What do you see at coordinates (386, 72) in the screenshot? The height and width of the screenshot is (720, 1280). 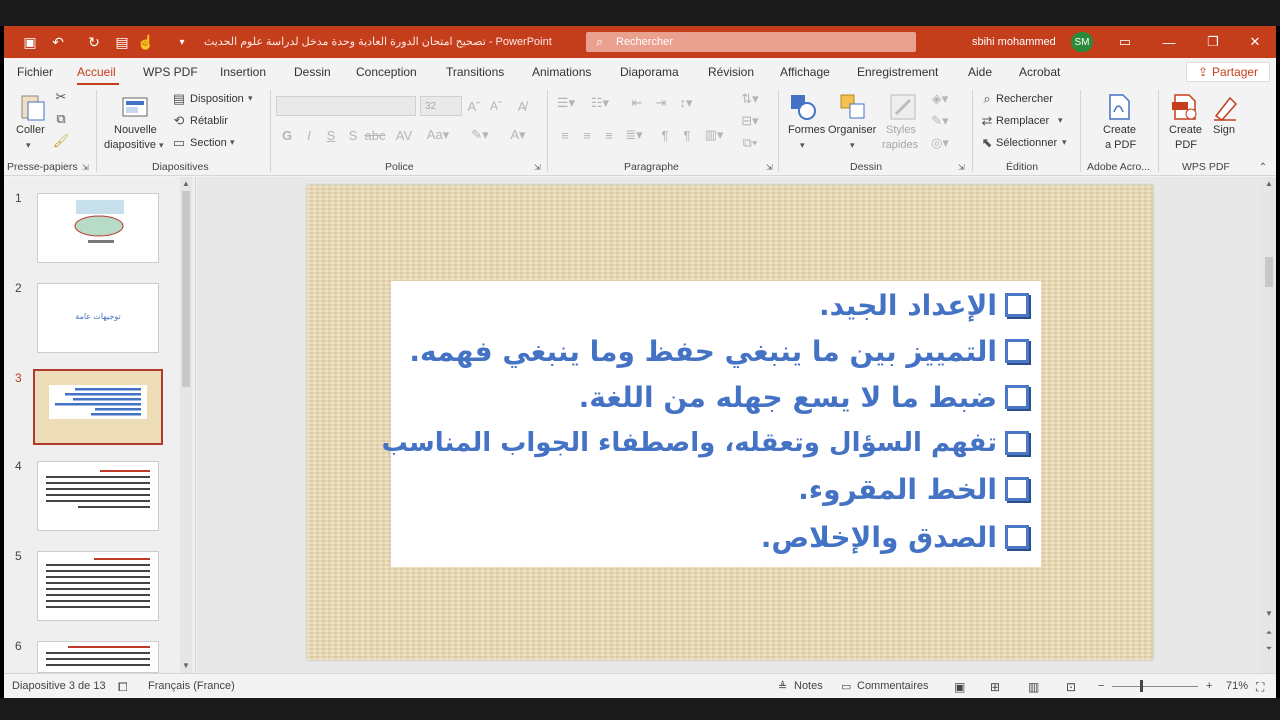 I see `tab-conception: Conception` at bounding box center [386, 72].